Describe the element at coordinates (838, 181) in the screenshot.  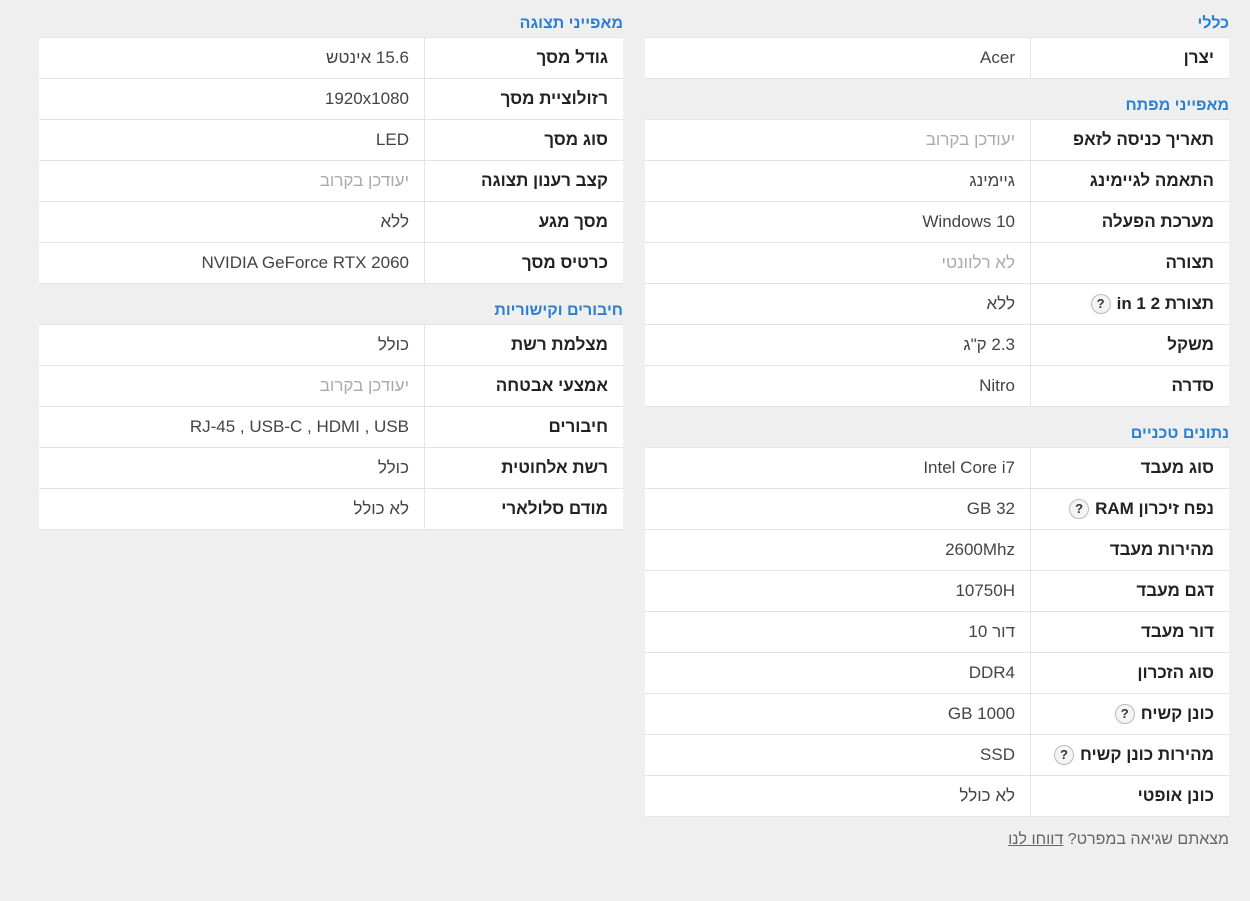
I see `spec-value: גיימינג` at that location.